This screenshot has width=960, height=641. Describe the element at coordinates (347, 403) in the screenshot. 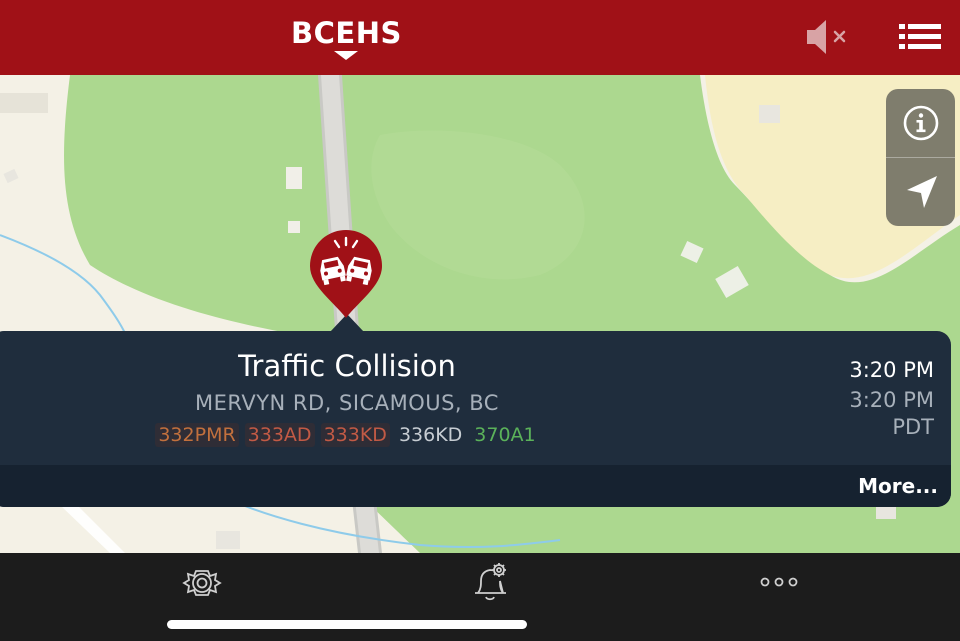

I see `incident-address: MERVYN RD, SICAMOUS, BC` at that location.